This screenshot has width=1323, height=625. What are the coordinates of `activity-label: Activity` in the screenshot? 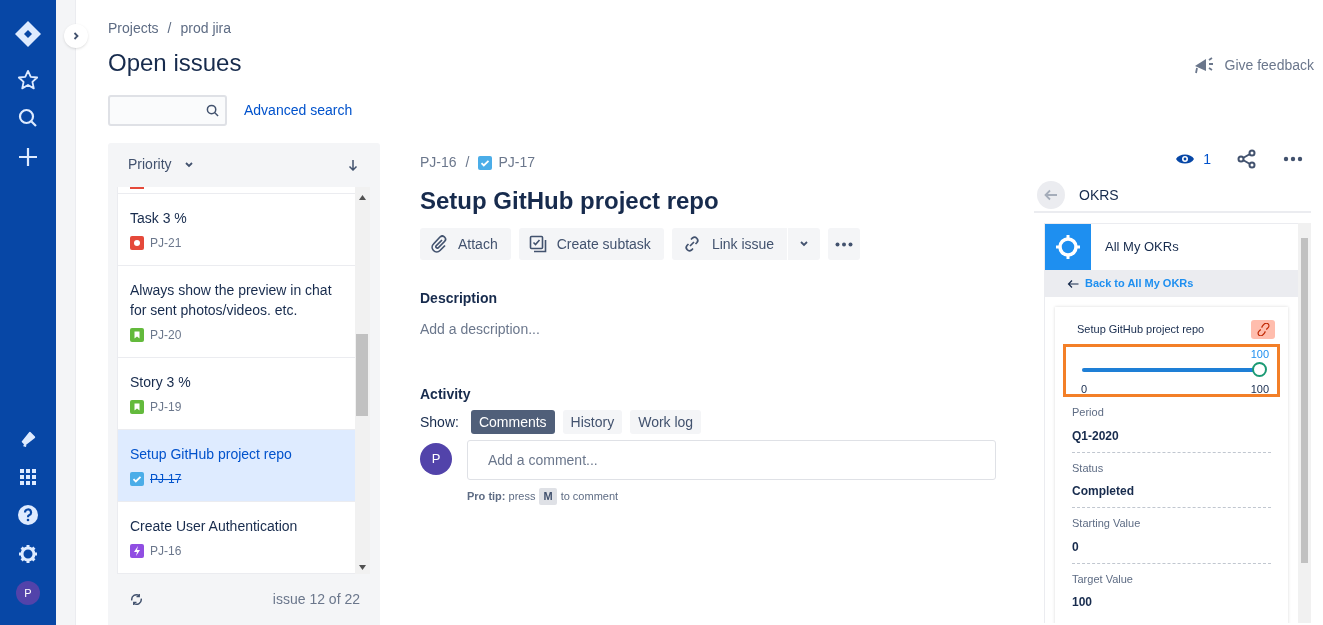 It's located at (446, 394).